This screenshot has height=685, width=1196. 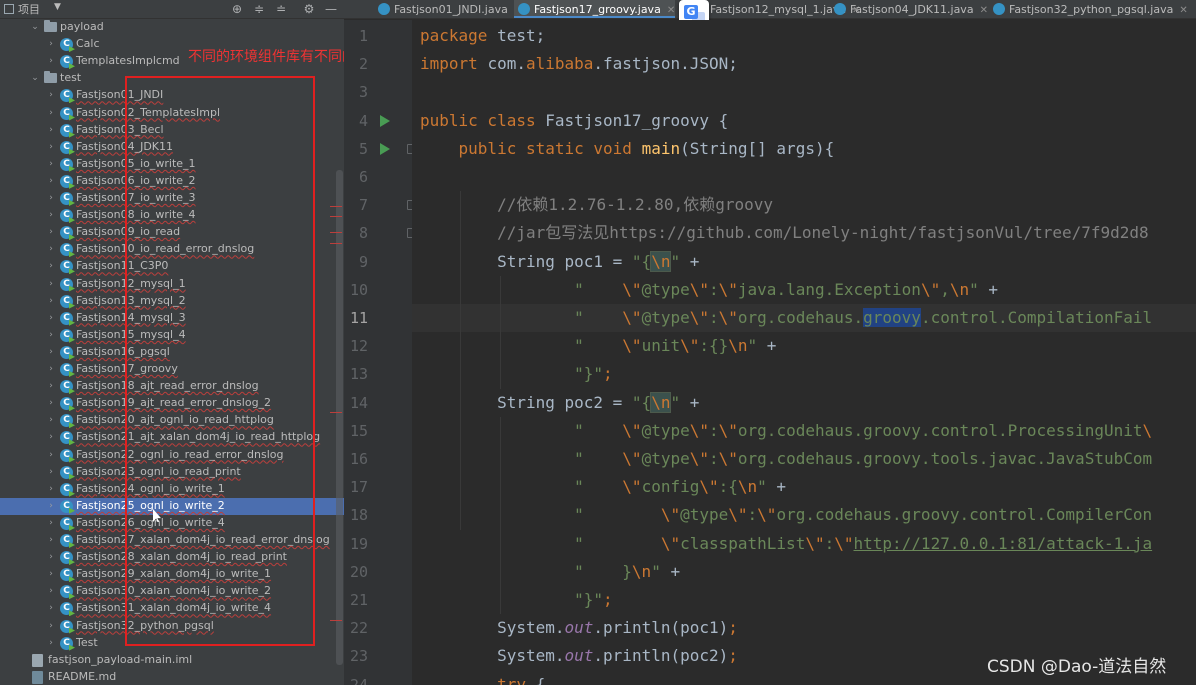 What do you see at coordinates (336, 232) in the screenshot?
I see `error-mark` at bounding box center [336, 232].